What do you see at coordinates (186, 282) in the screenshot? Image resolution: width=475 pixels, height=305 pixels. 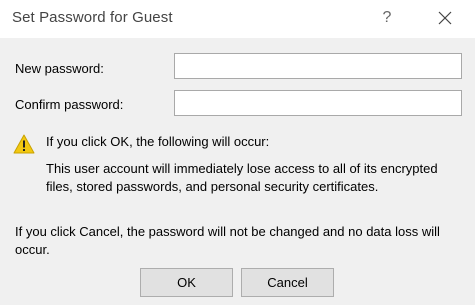 I see `ok-button: OK` at bounding box center [186, 282].